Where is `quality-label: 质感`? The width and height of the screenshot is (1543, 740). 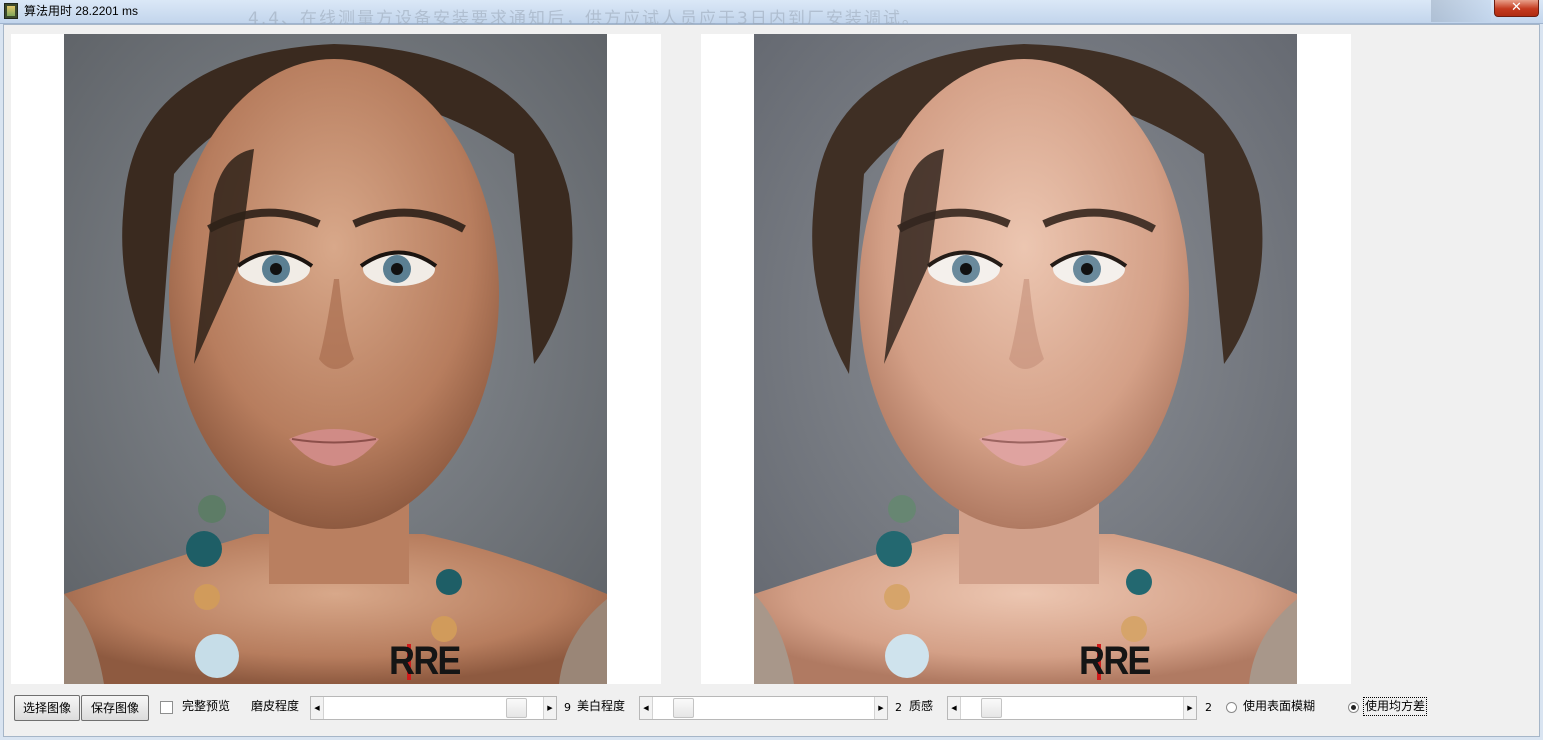 quality-label: 质感 is located at coordinates (921, 706).